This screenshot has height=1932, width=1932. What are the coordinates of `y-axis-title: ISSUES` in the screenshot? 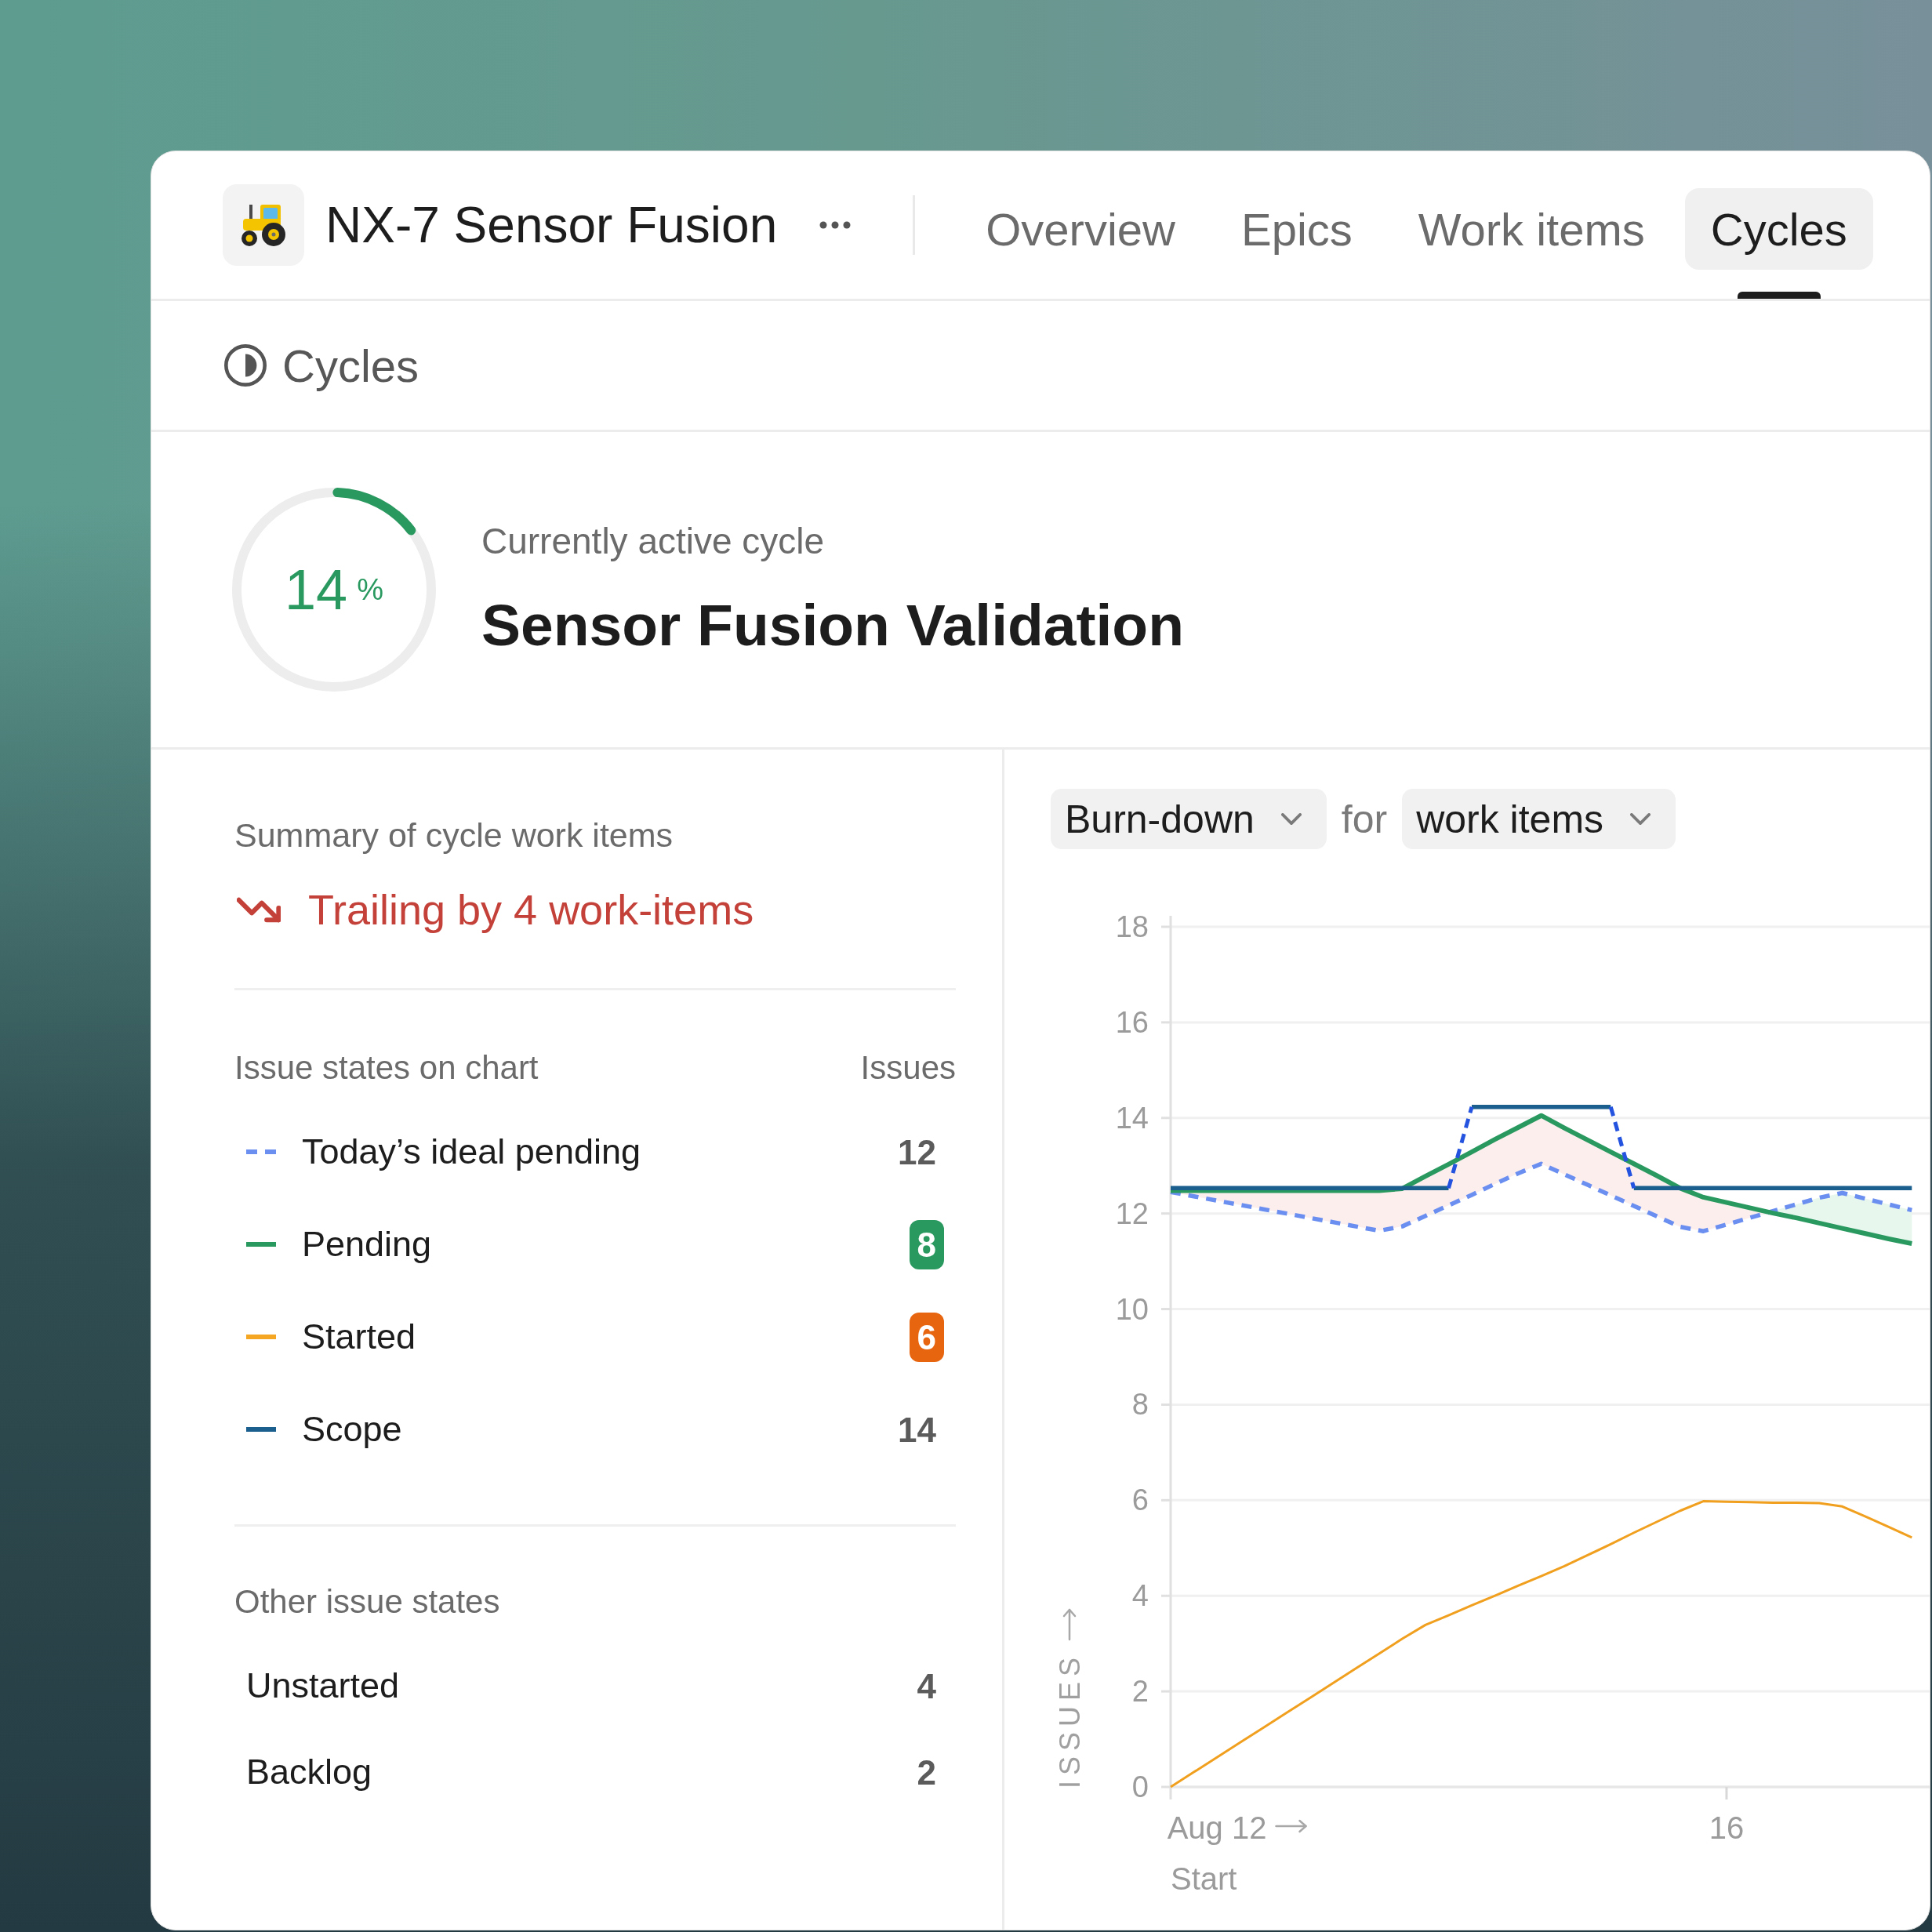 It's located at (1069, 1720).